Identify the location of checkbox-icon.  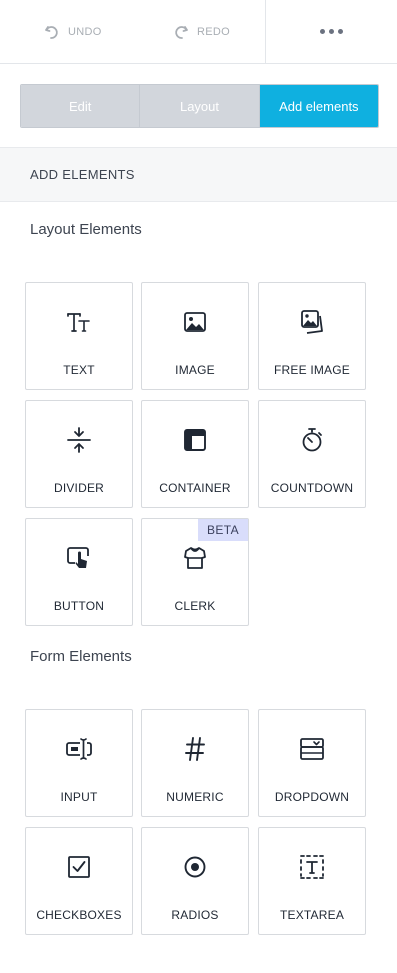
(79, 867).